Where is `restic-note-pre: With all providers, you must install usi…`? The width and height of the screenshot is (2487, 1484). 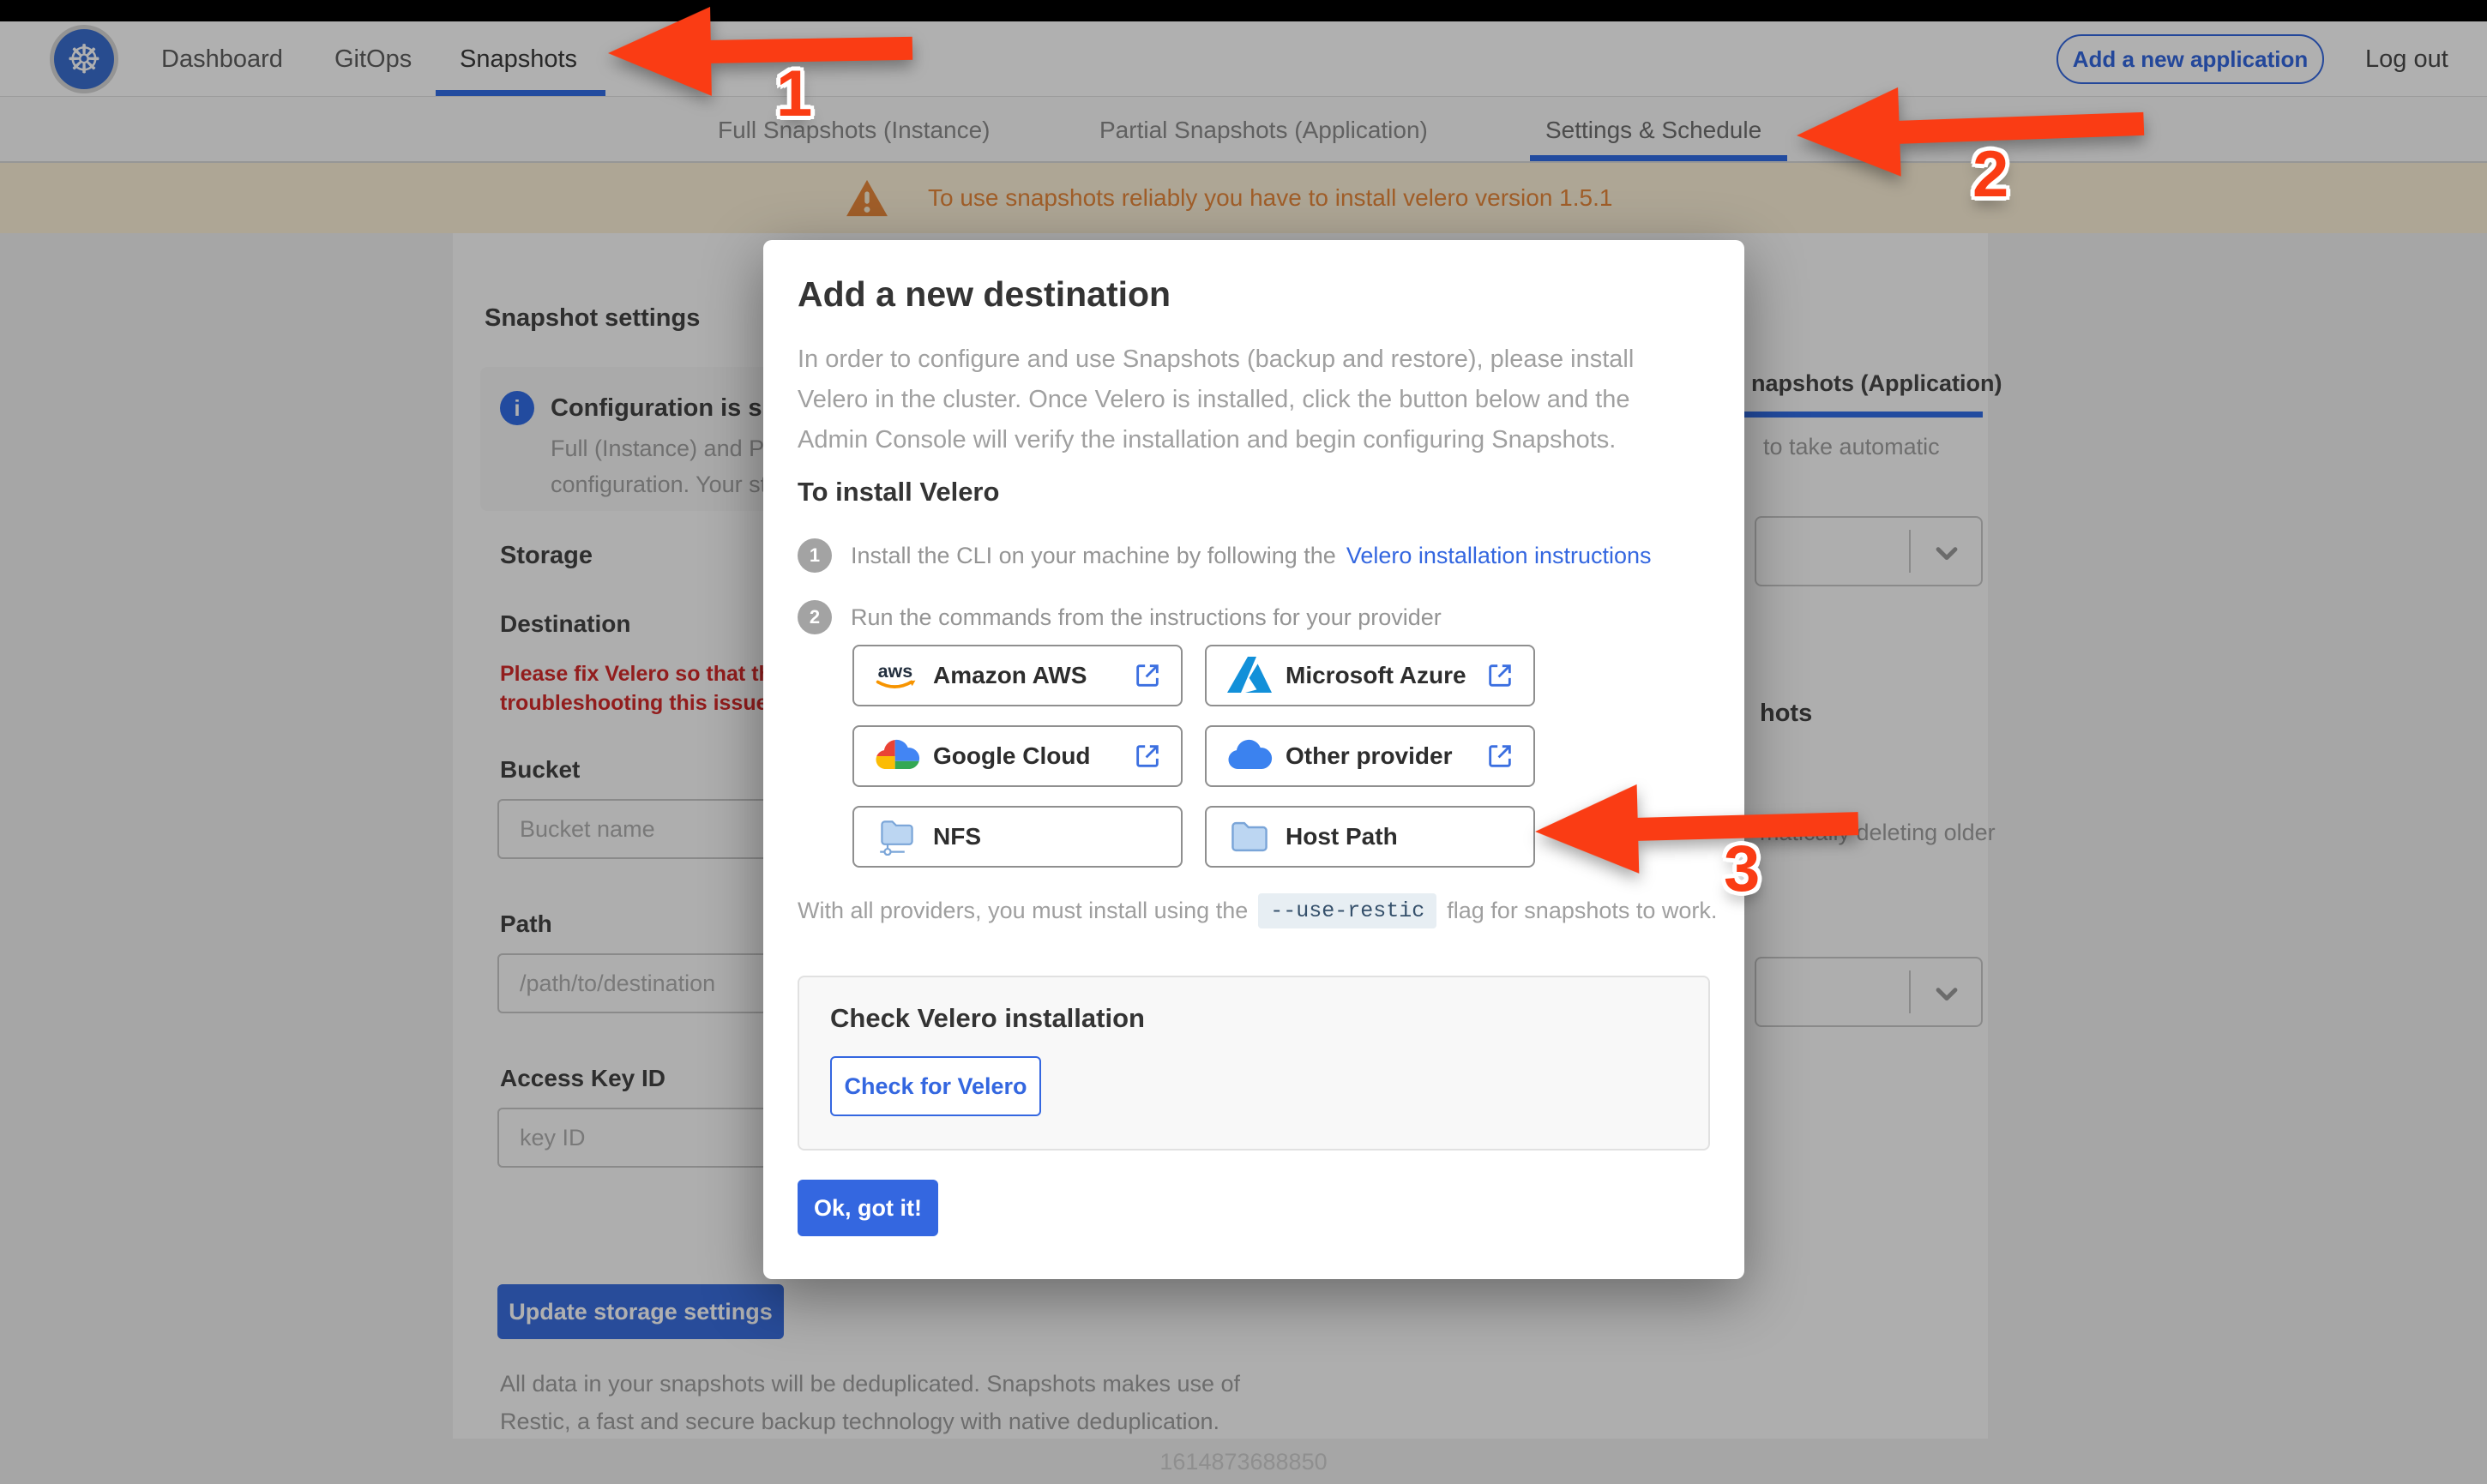
restic-note-pre: With all providers, you must install usi… is located at coordinates (1023, 911).